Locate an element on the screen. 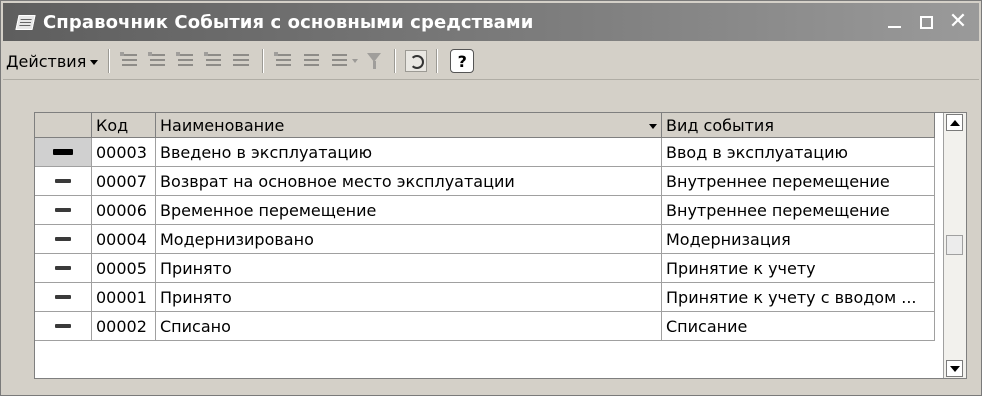 This screenshot has width=984, height=398. clear-filter-icon is located at coordinates (374, 61).